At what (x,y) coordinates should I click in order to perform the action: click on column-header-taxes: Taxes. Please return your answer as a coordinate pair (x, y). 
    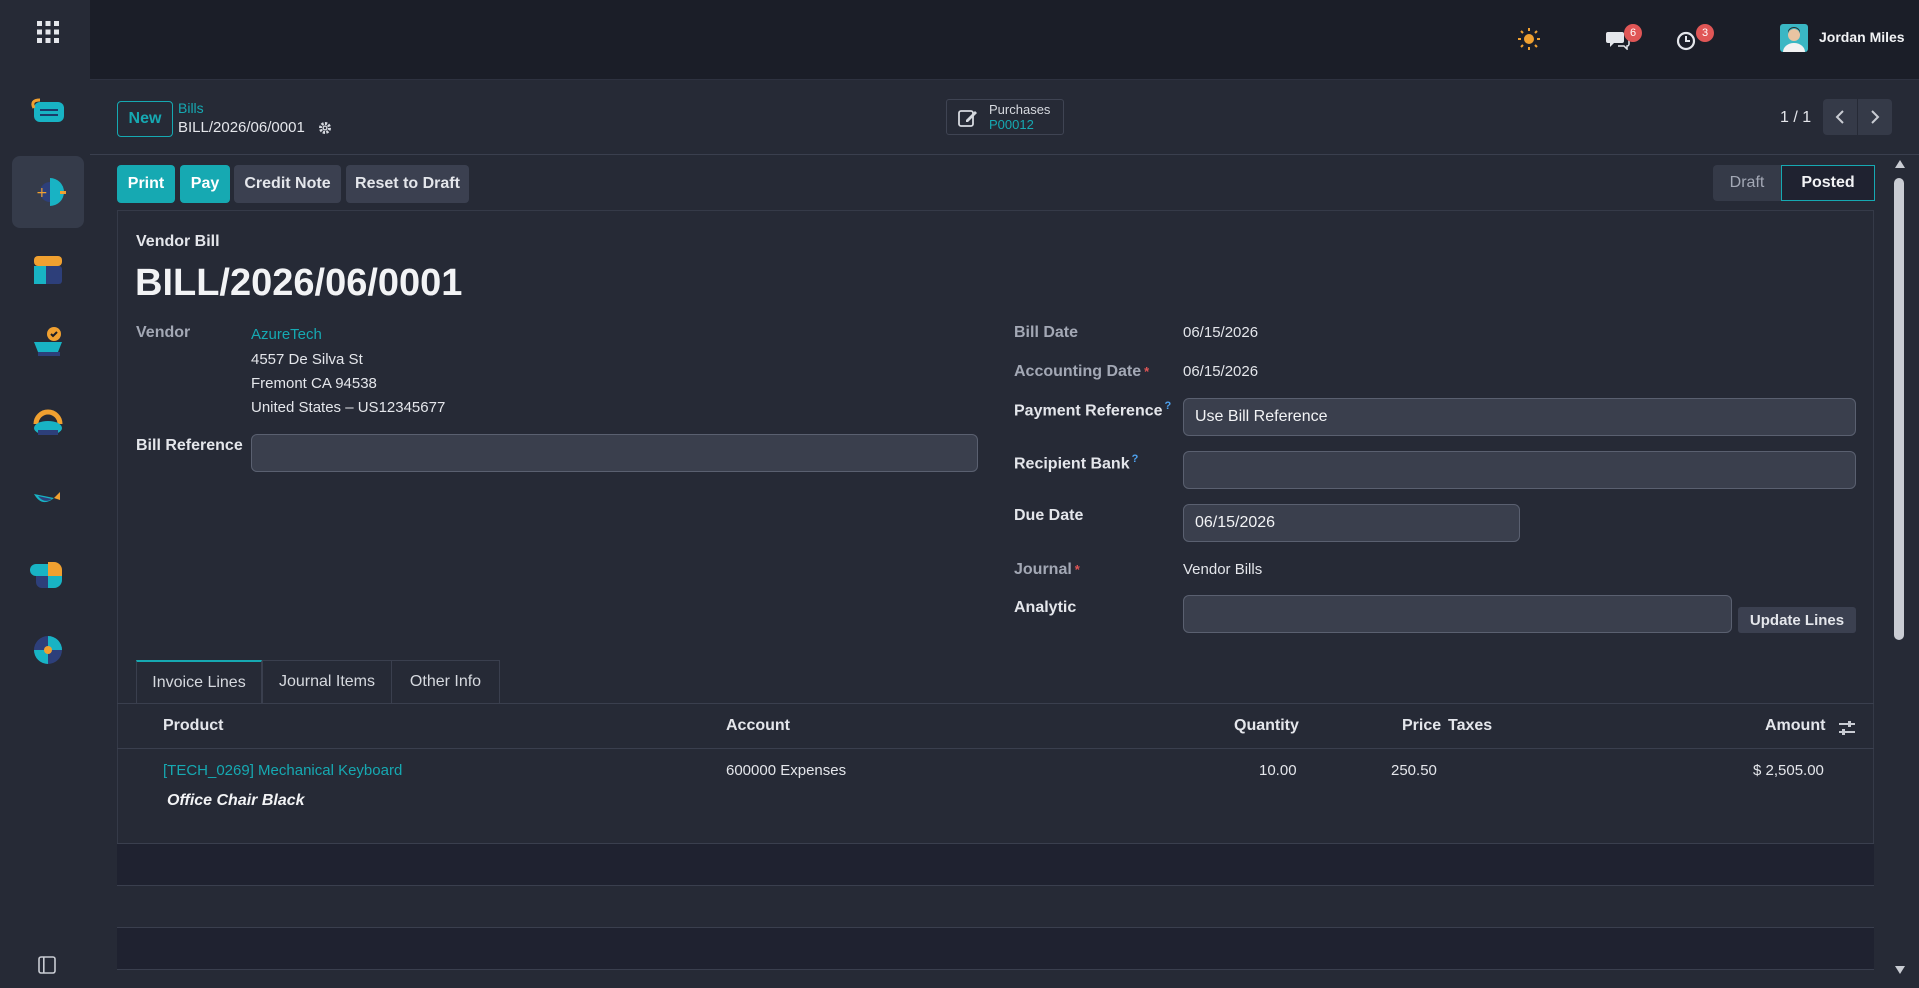
    Looking at the image, I should click on (1470, 726).